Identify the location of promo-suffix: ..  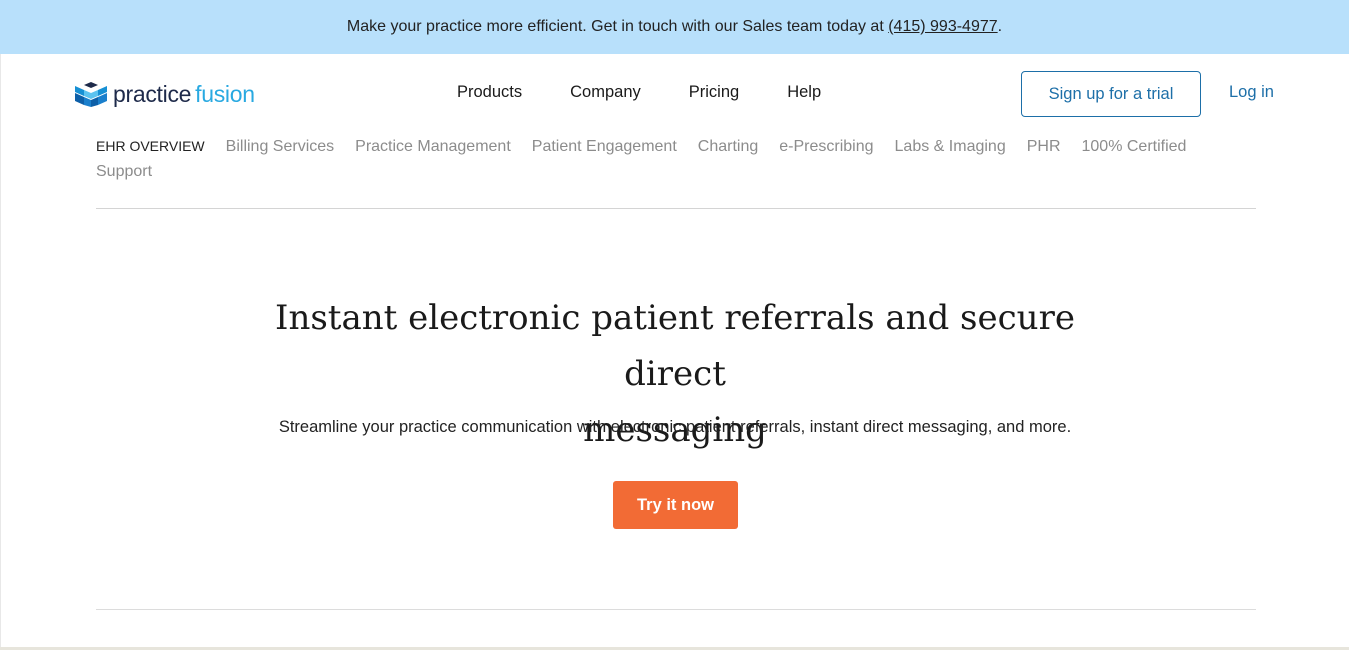
(1000, 26).